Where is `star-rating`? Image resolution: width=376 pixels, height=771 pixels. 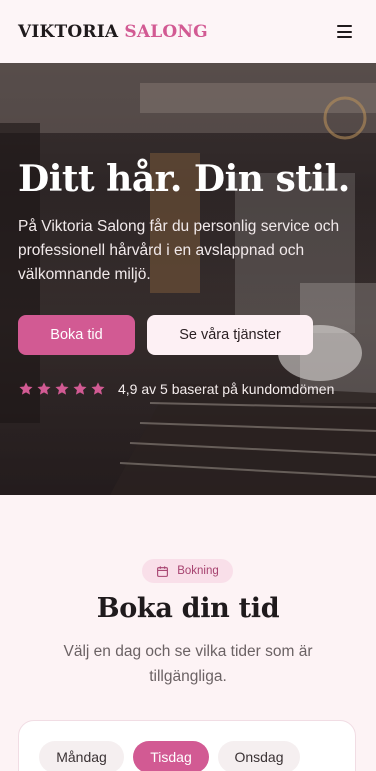
star-rating is located at coordinates (62, 389).